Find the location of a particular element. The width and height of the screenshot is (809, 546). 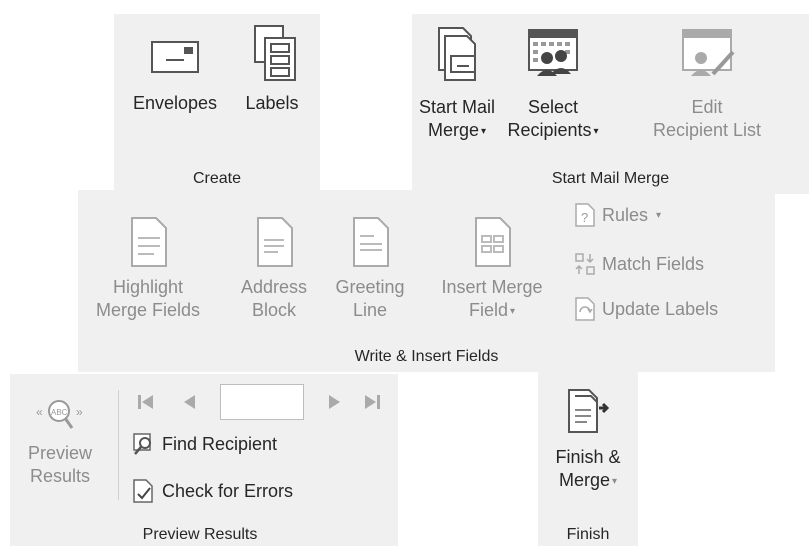

rules-label: Rules is located at coordinates (625, 214).